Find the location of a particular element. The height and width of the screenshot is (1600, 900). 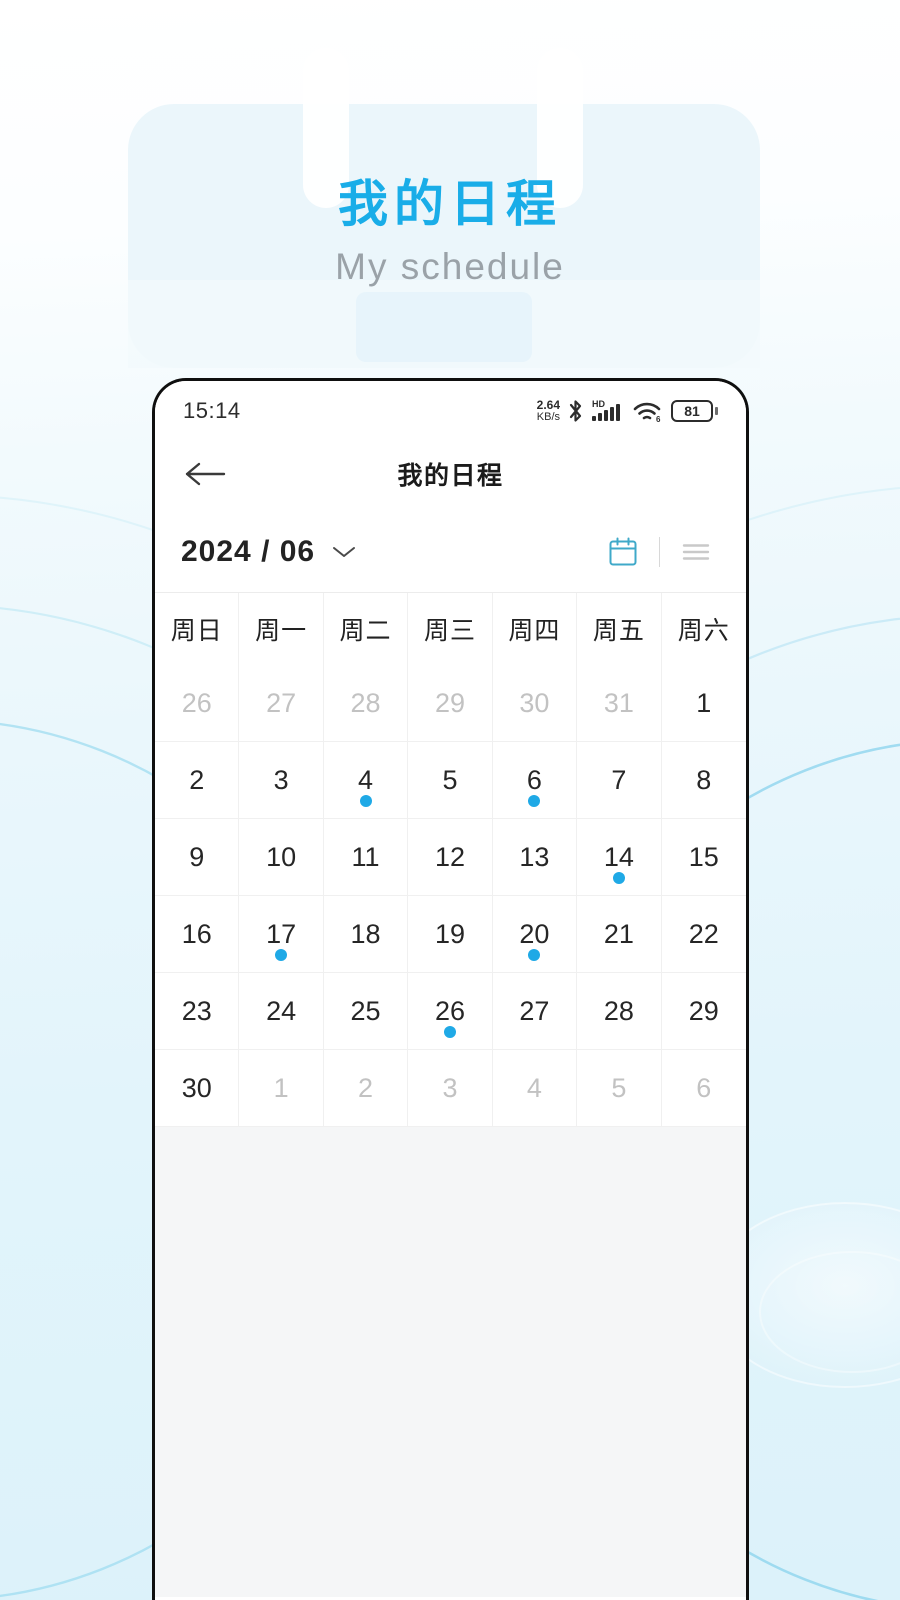

calendar-day-cell: 7 is located at coordinates (619, 780).